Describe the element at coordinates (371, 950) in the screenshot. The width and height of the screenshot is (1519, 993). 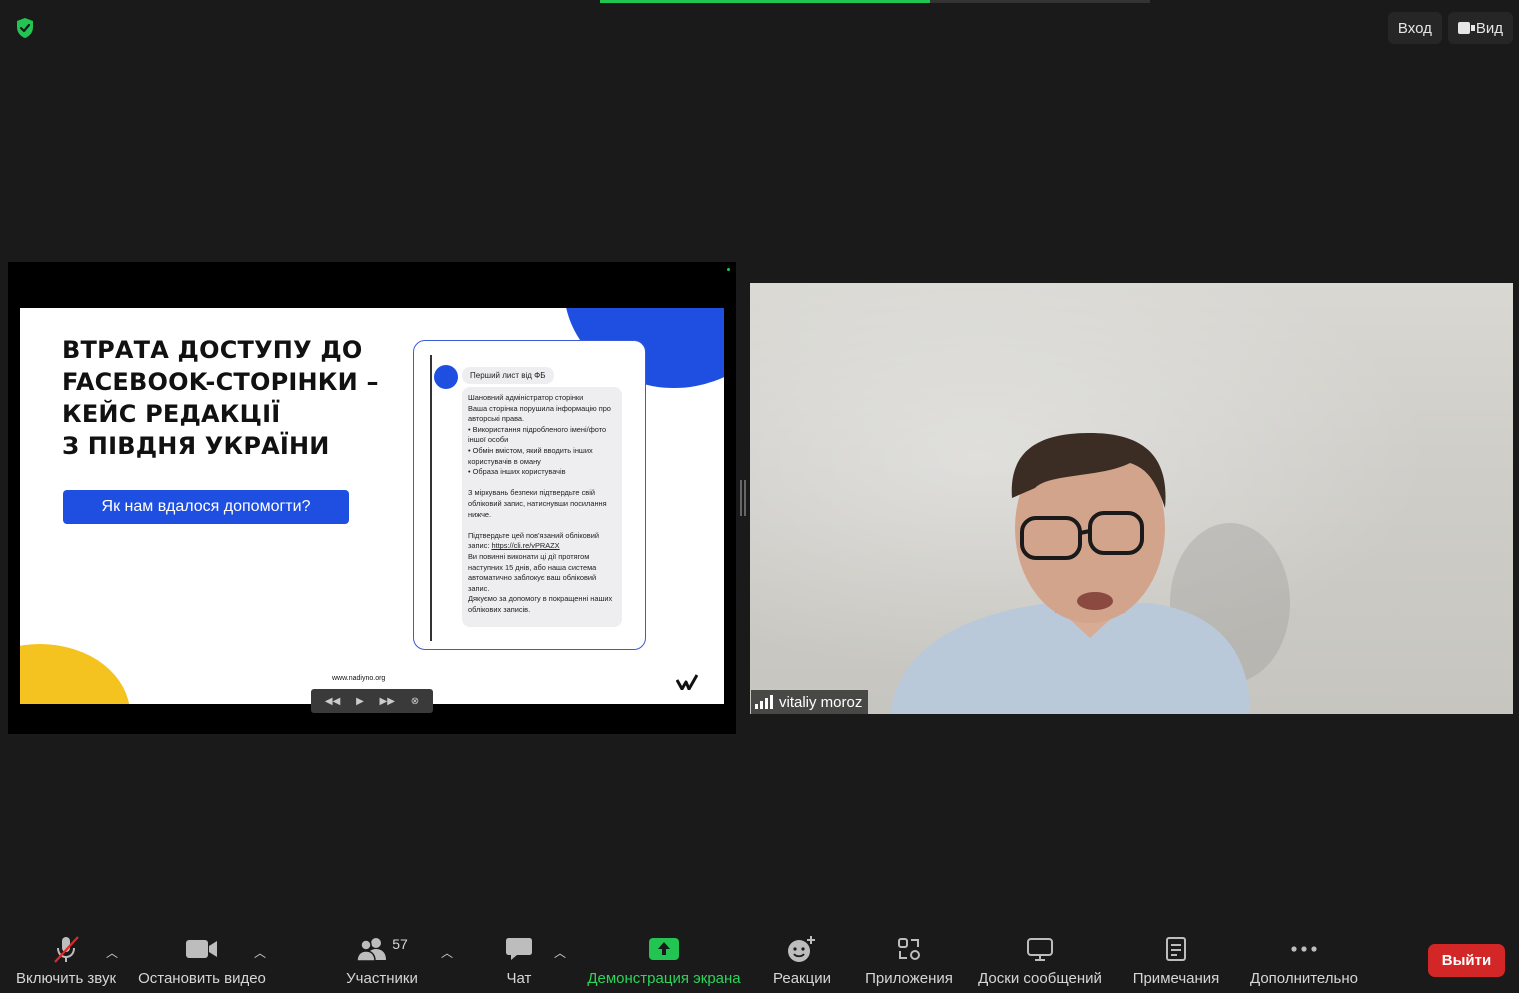
I see `participants-icon` at that location.